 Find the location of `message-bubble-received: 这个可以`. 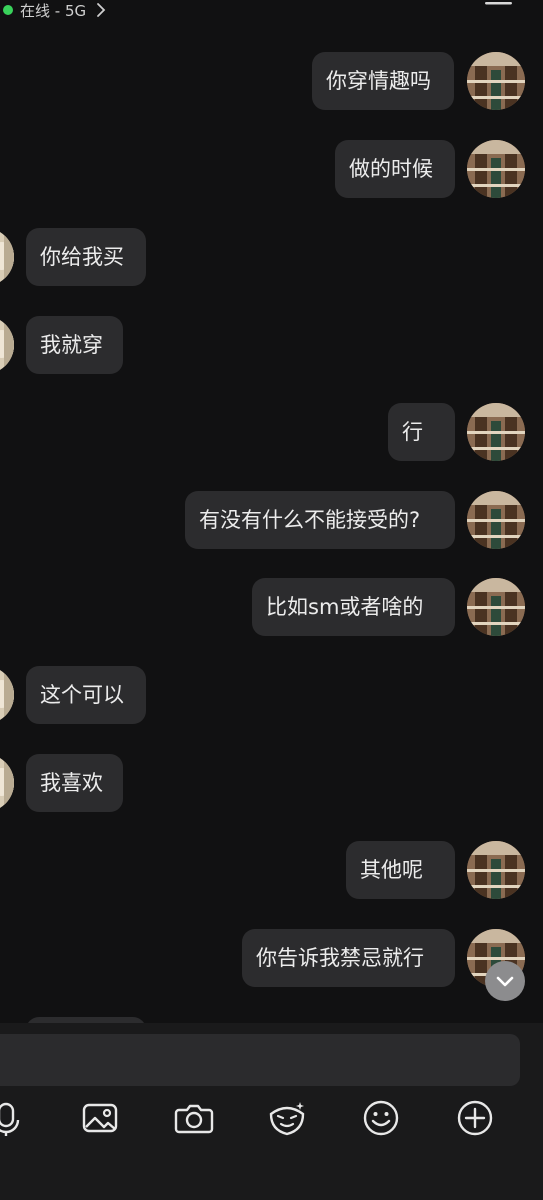

message-bubble-received: 这个可以 is located at coordinates (86, 695).